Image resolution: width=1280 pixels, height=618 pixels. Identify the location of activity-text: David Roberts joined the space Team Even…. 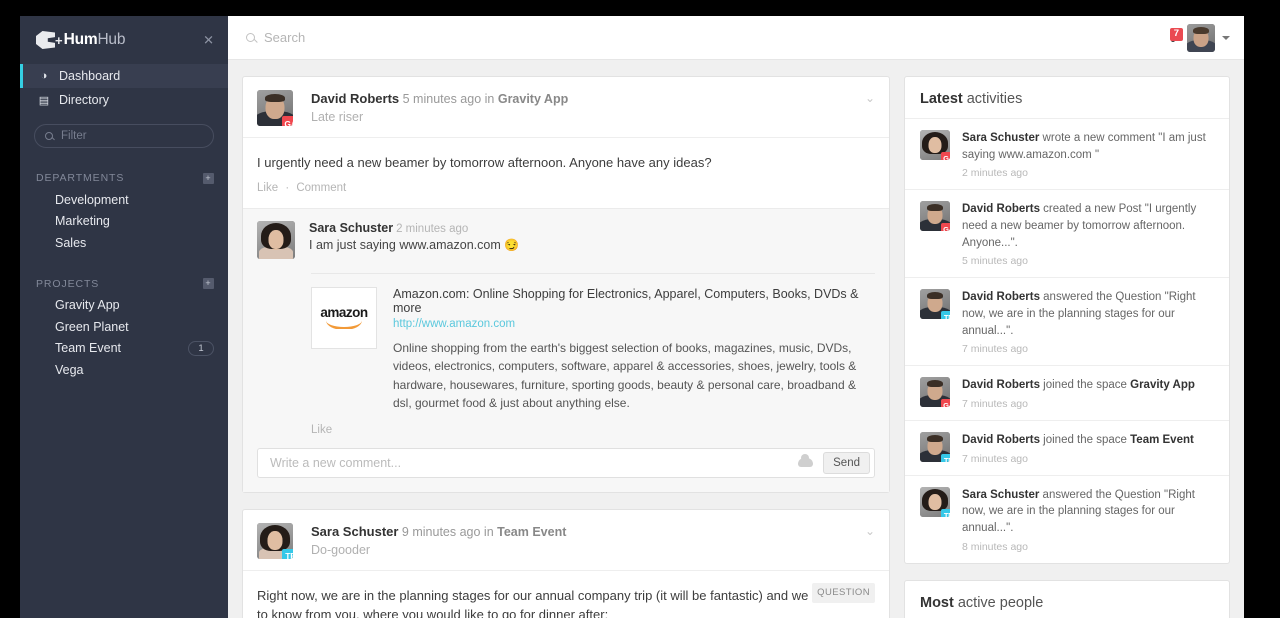
(1088, 440).